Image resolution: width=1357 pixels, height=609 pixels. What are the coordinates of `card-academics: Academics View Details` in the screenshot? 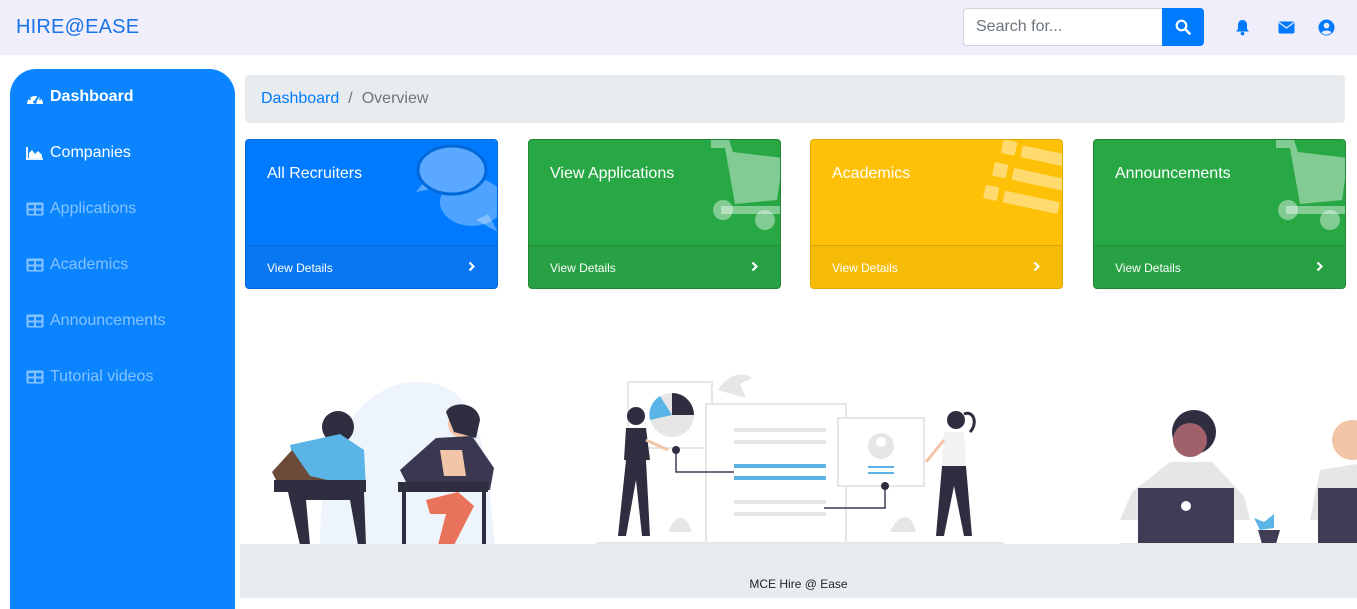 It's located at (936, 214).